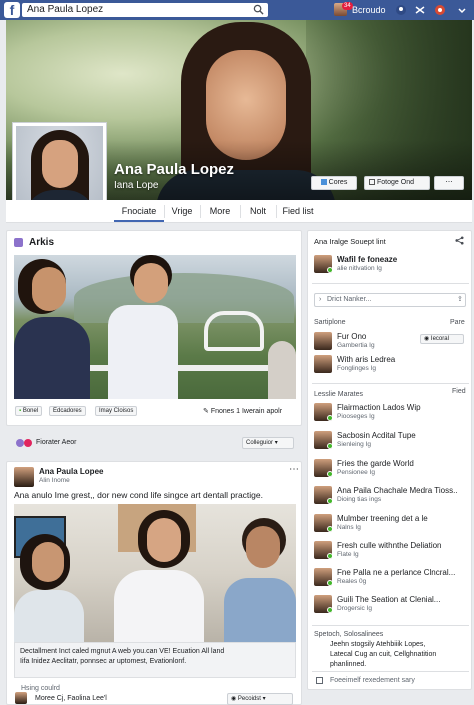 The image size is (474, 705). Describe the element at coordinates (397, 183) in the screenshot. I see `cover-button-2: Fotoge Ond` at that location.